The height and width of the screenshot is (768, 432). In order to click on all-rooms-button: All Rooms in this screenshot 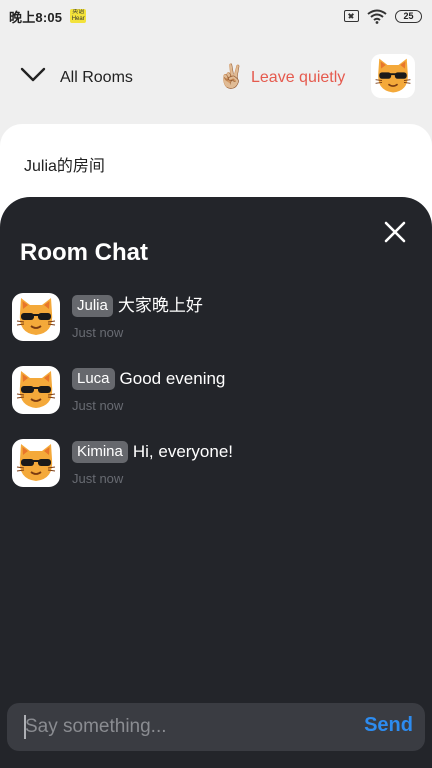, I will do `click(96, 78)`.